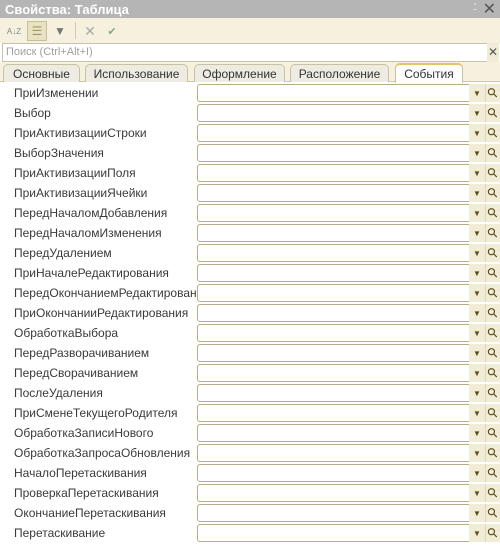  I want to click on event-row: ПередОкончаниемРедактирования ▼ ⚲, so click(250, 292).